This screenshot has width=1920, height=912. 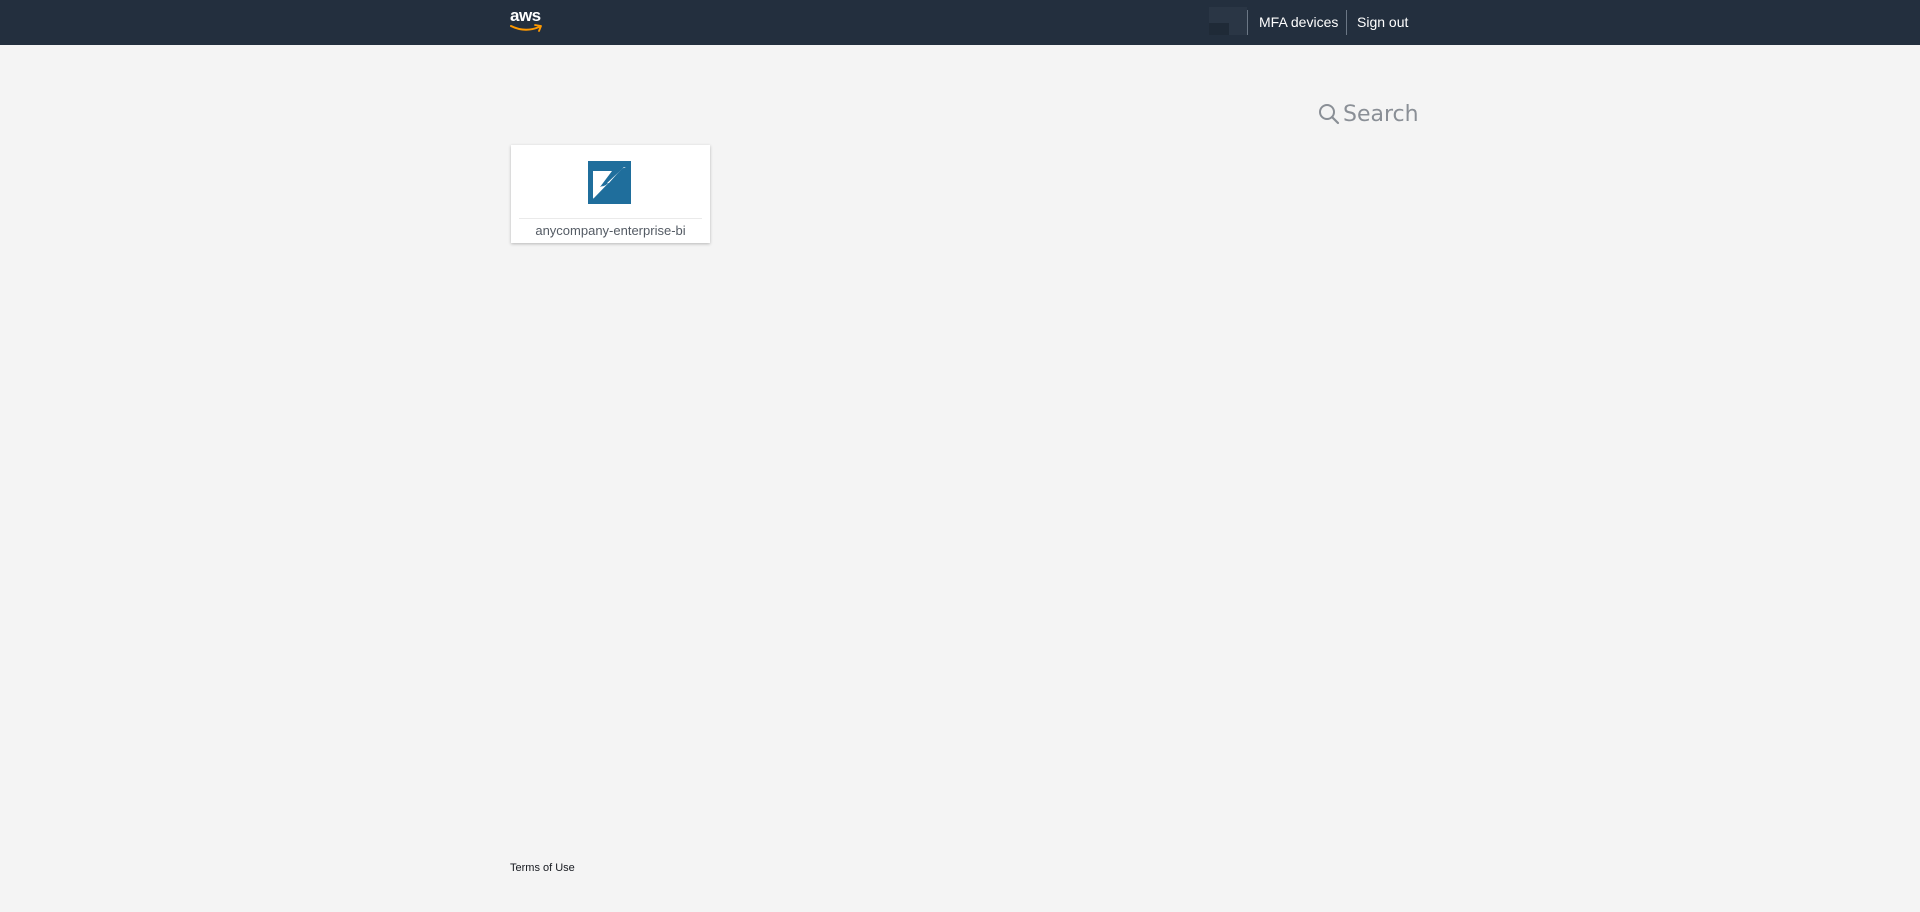 I want to click on aws-smile-icon, so click(x=526, y=28).